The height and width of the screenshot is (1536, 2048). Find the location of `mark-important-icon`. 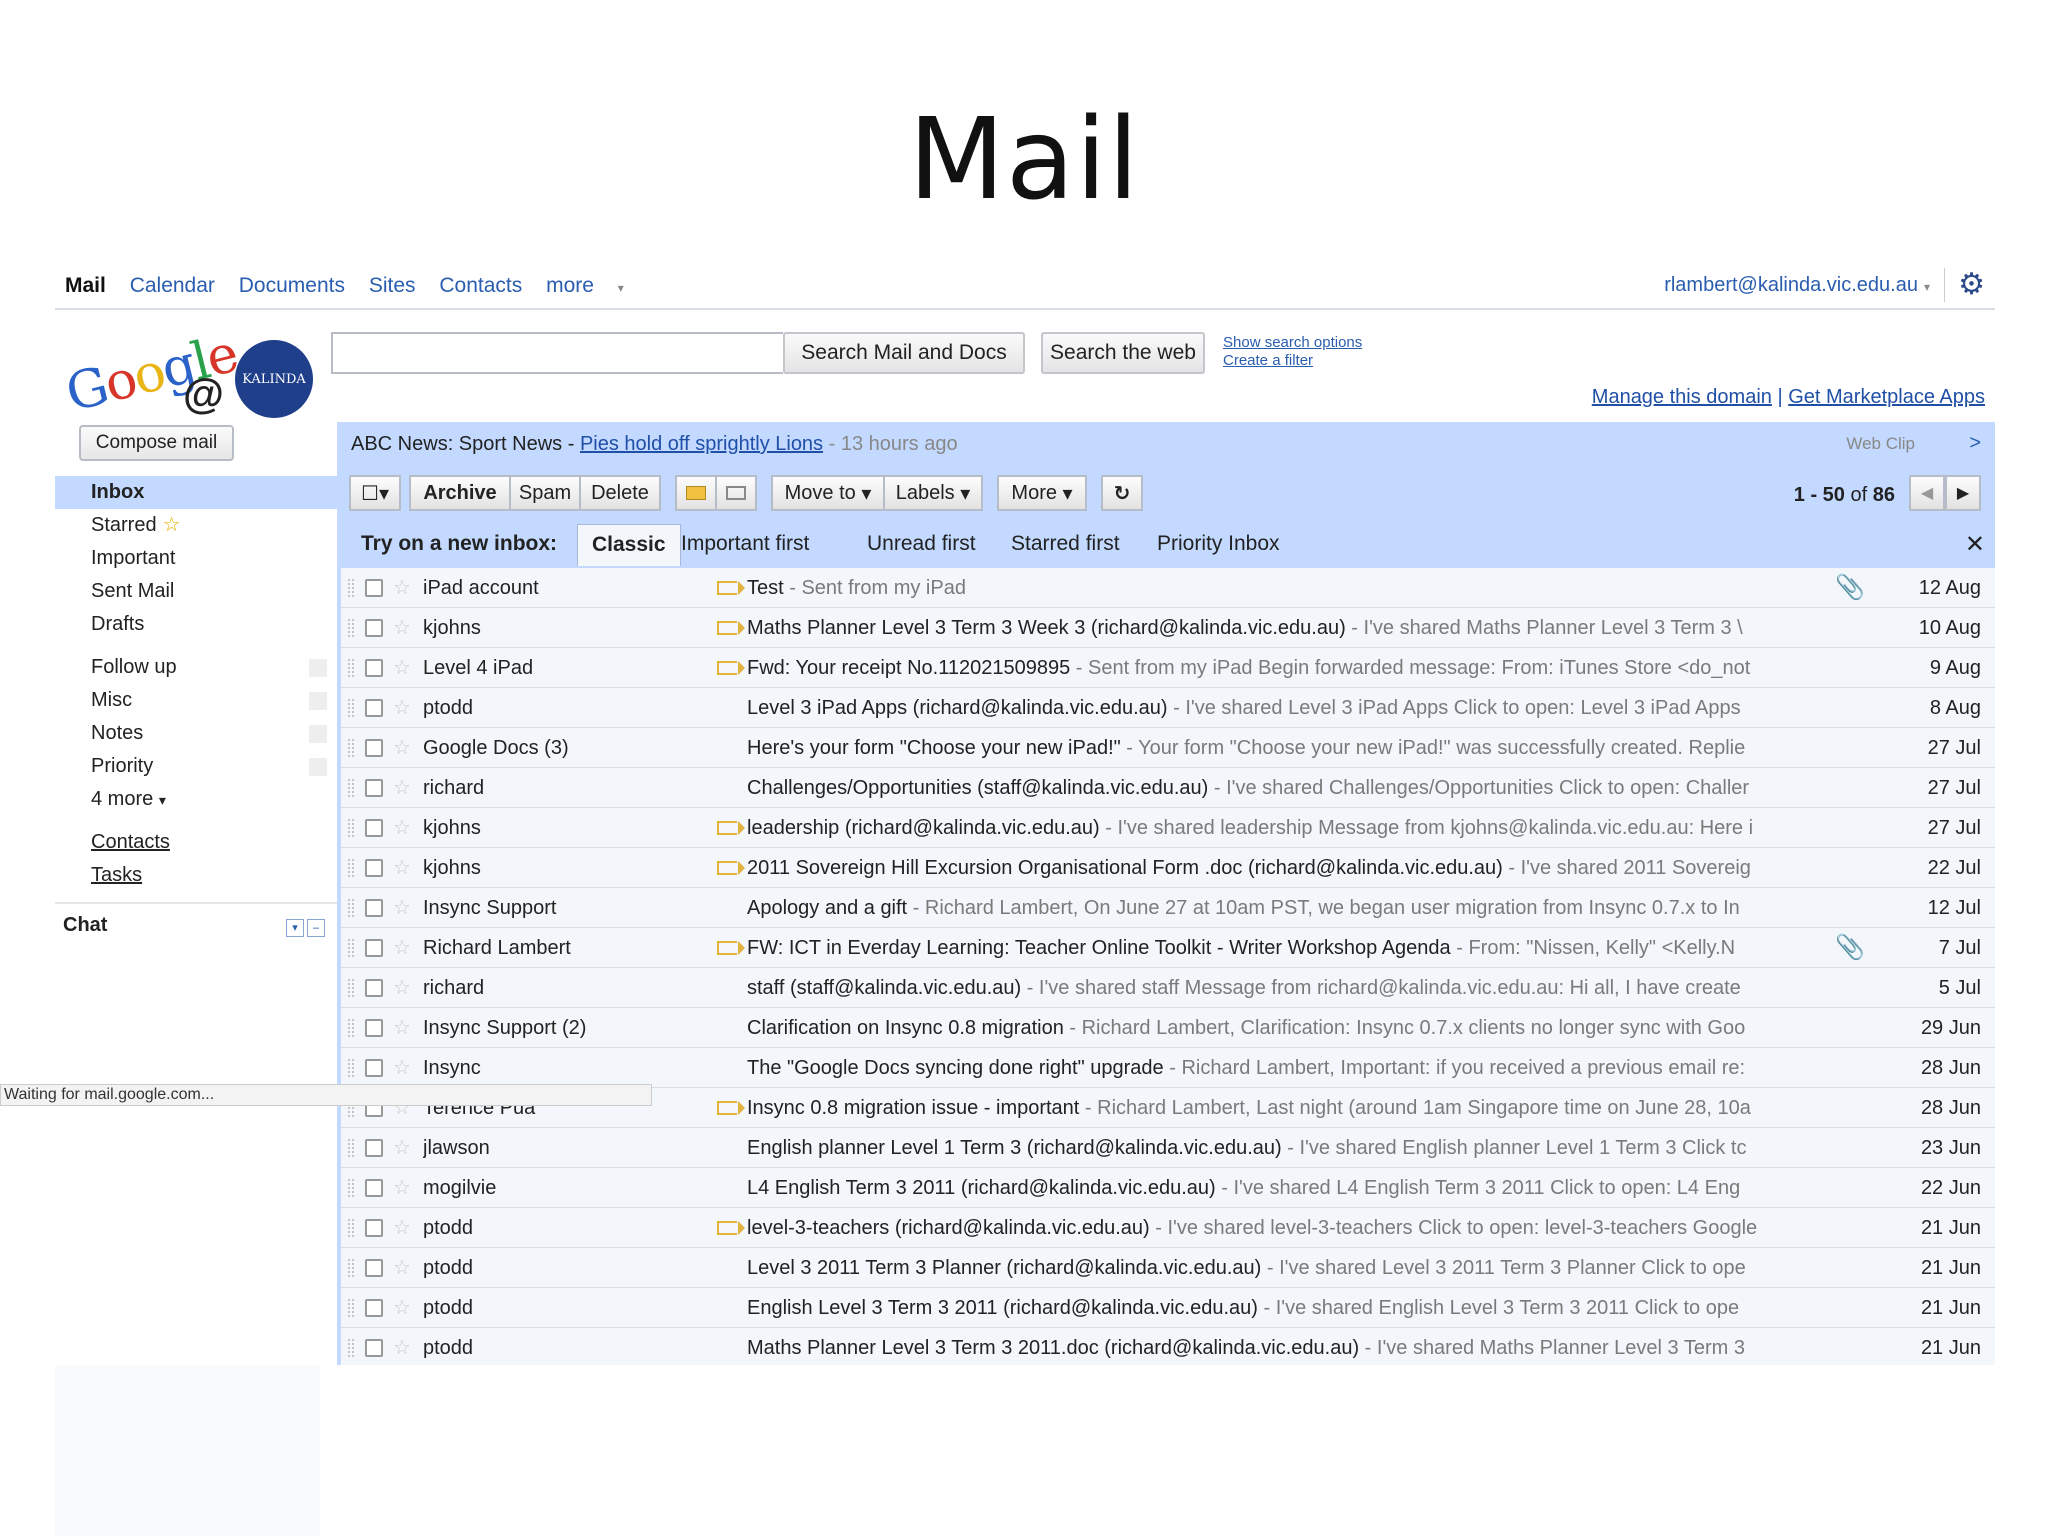

mark-important-icon is located at coordinates (696, 493).